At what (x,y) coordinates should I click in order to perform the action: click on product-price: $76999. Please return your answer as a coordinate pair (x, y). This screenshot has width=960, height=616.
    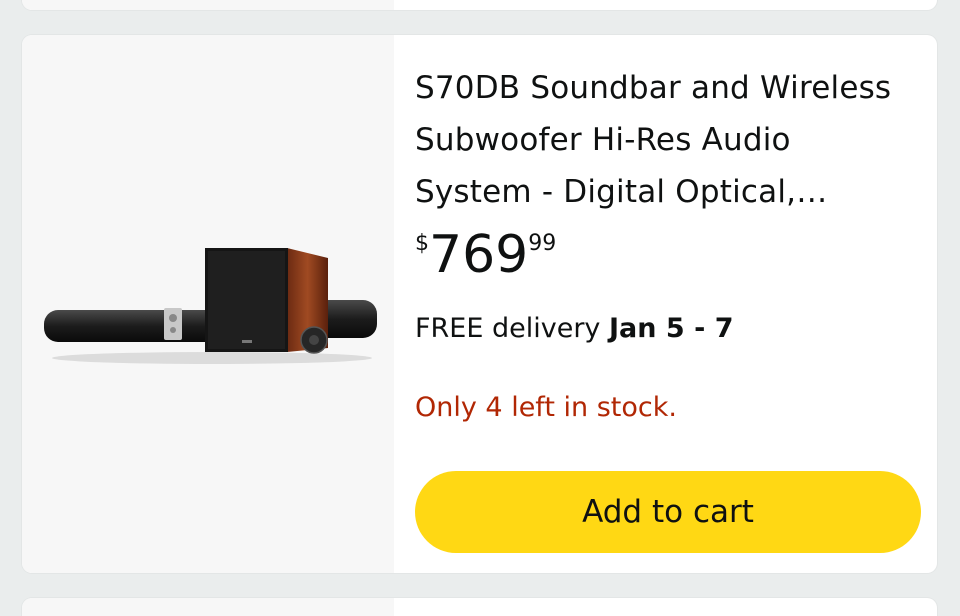
    Looking at the image, I should click on (485, 255).